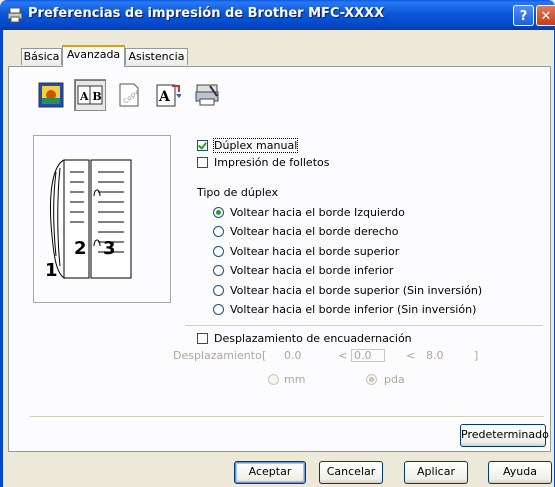 This screenshot has width=555, height=487. I want to click on radio-flip-top, so click(218, 251).